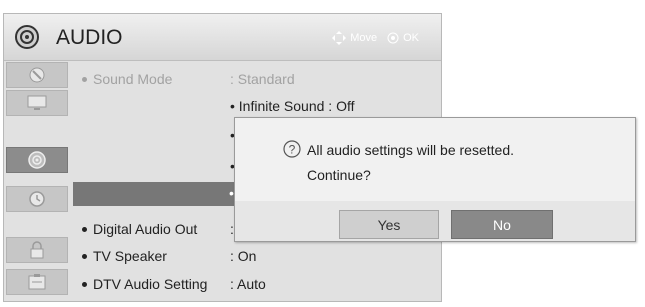 This screenshot has width=645, height=307. I want to click on satellite-icon, so click(37, 75).